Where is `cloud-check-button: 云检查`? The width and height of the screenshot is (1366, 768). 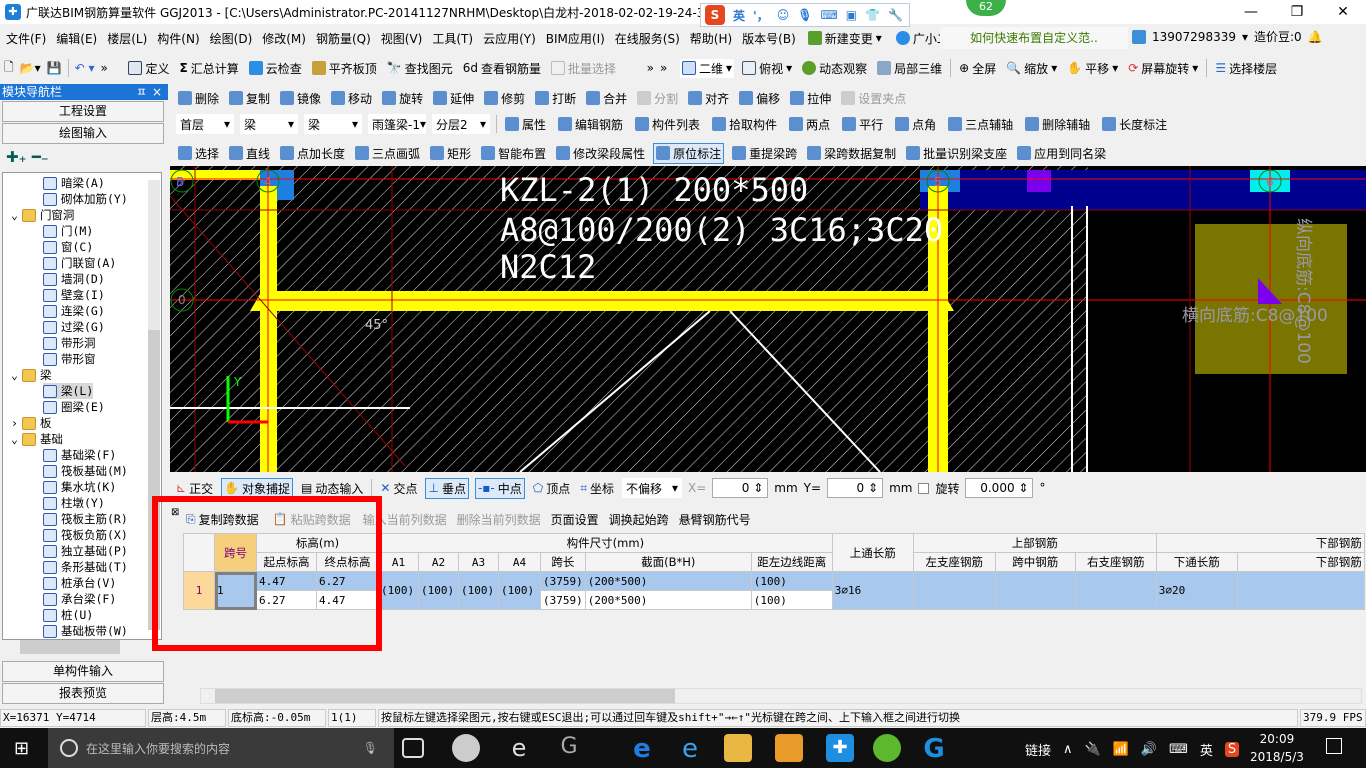
cloud-check-button: 云检查 is located at coordinates (275, 68).